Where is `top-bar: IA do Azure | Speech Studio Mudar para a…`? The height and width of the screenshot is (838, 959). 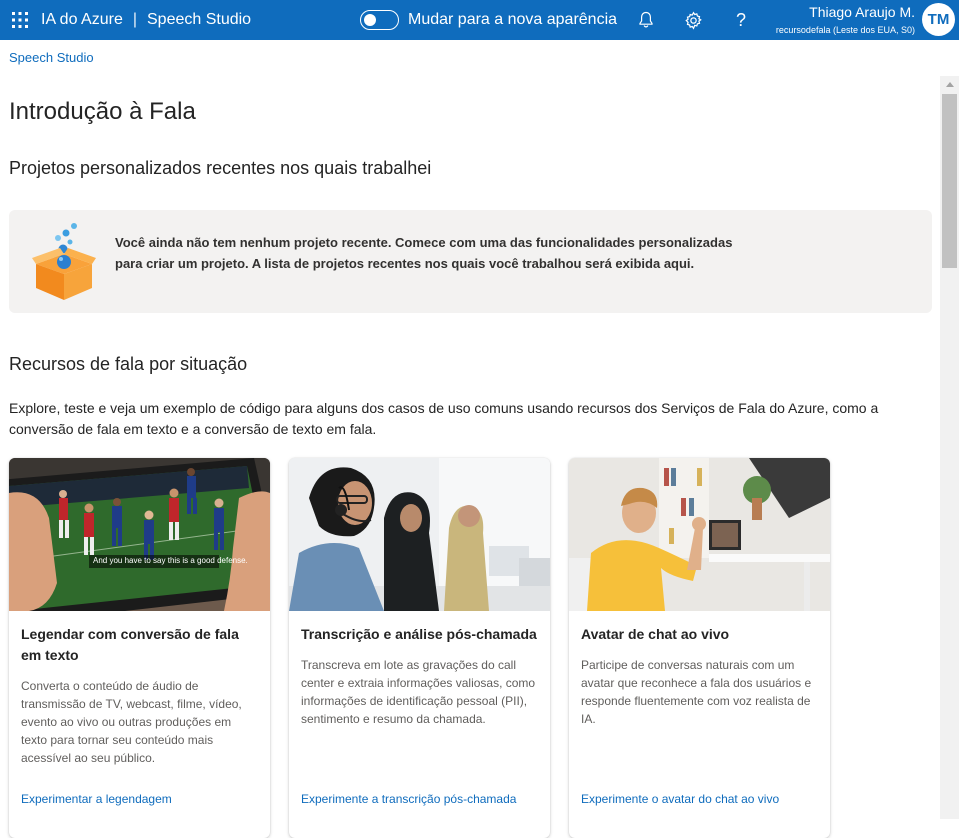 top-bar: IA do Azure | Speech Studio Mudar para a… is located at coordinates (479, 20).